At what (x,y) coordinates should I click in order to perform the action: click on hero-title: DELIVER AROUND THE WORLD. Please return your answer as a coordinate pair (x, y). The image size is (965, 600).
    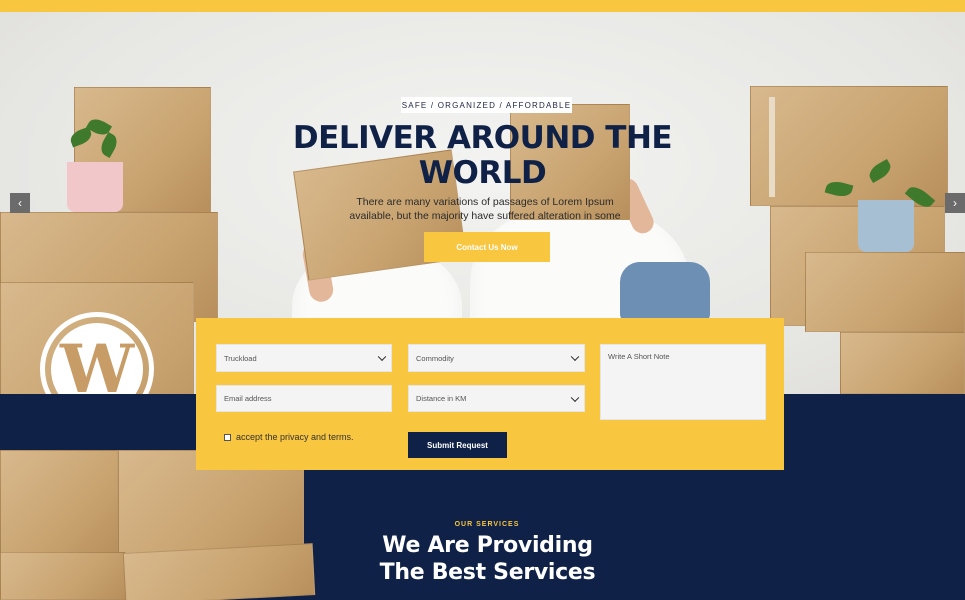
    Looking at the image, I should click on (482, 156).